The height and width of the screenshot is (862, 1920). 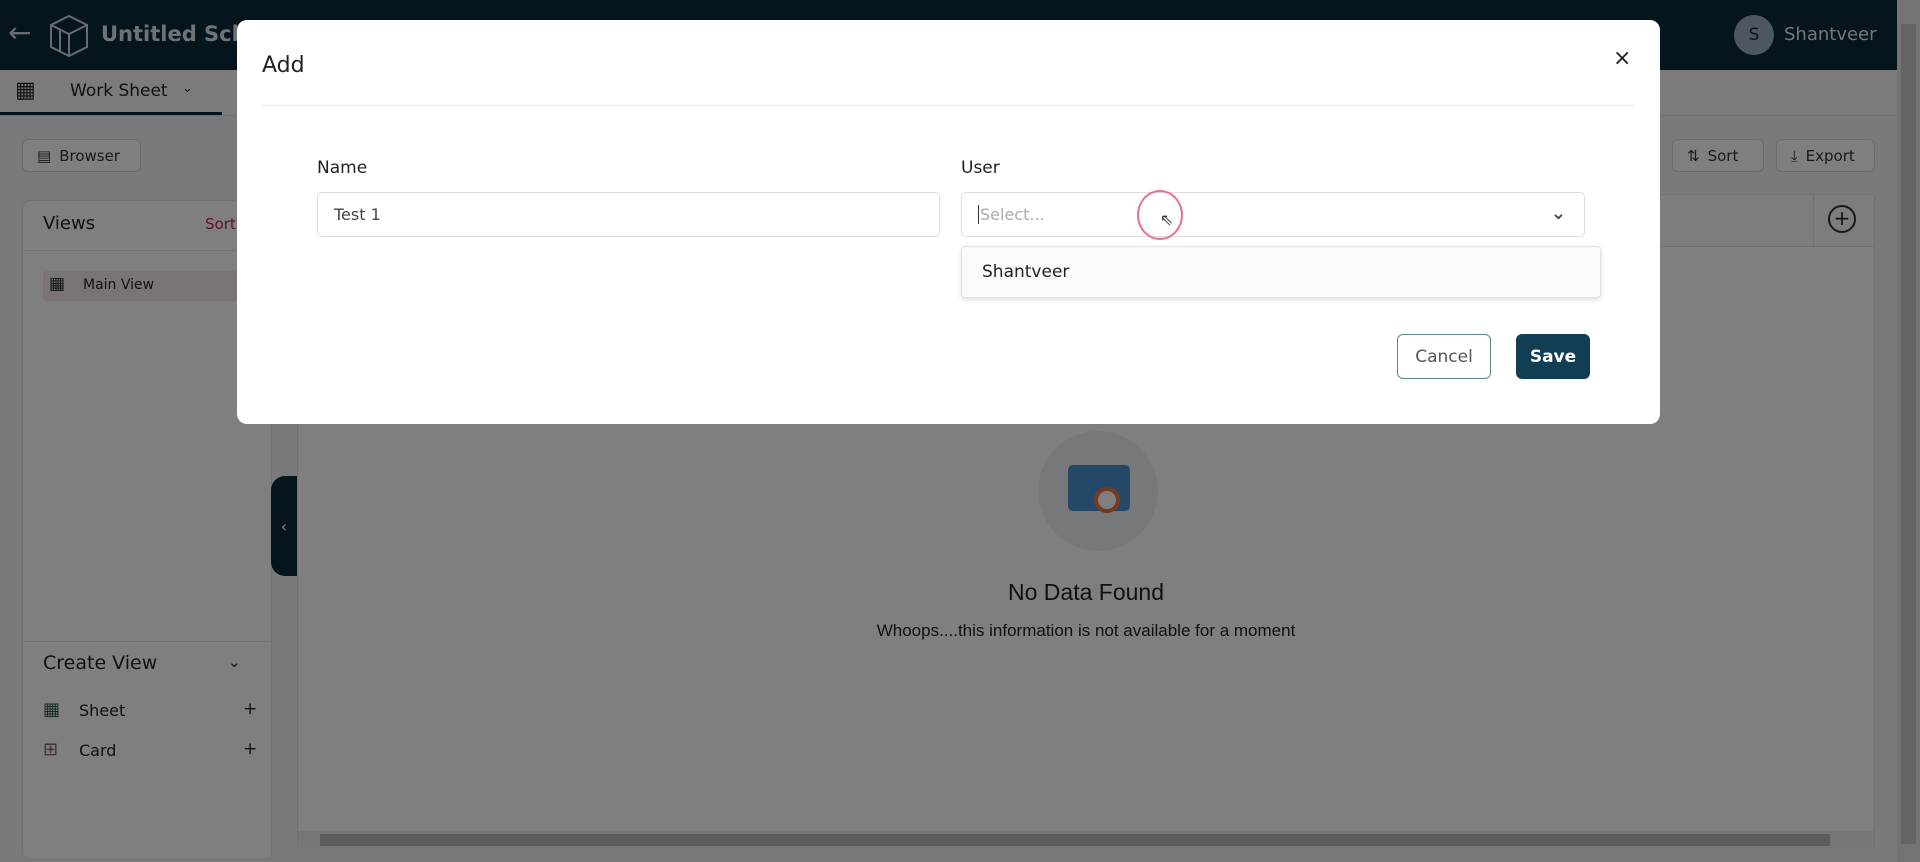 I want to click on chevron-down-icon: ⌄, so click(x=1558, y=213).